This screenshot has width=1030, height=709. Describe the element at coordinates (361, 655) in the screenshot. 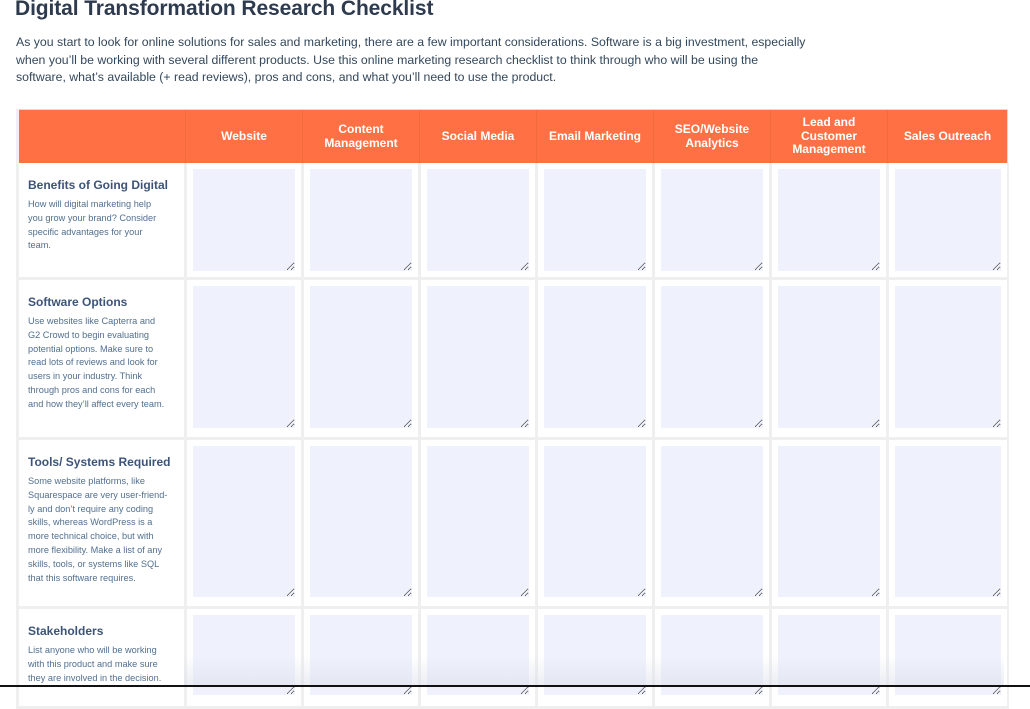

I see `stakeholders-content-management-field` at that location.